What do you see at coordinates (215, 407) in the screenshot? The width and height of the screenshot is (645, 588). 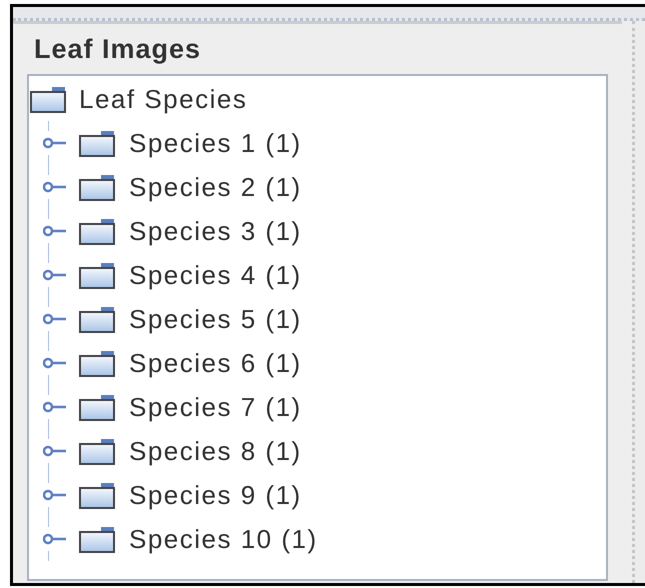 I see `tree-node-label: Species 7 (1)` at bounding box center [215, 407].